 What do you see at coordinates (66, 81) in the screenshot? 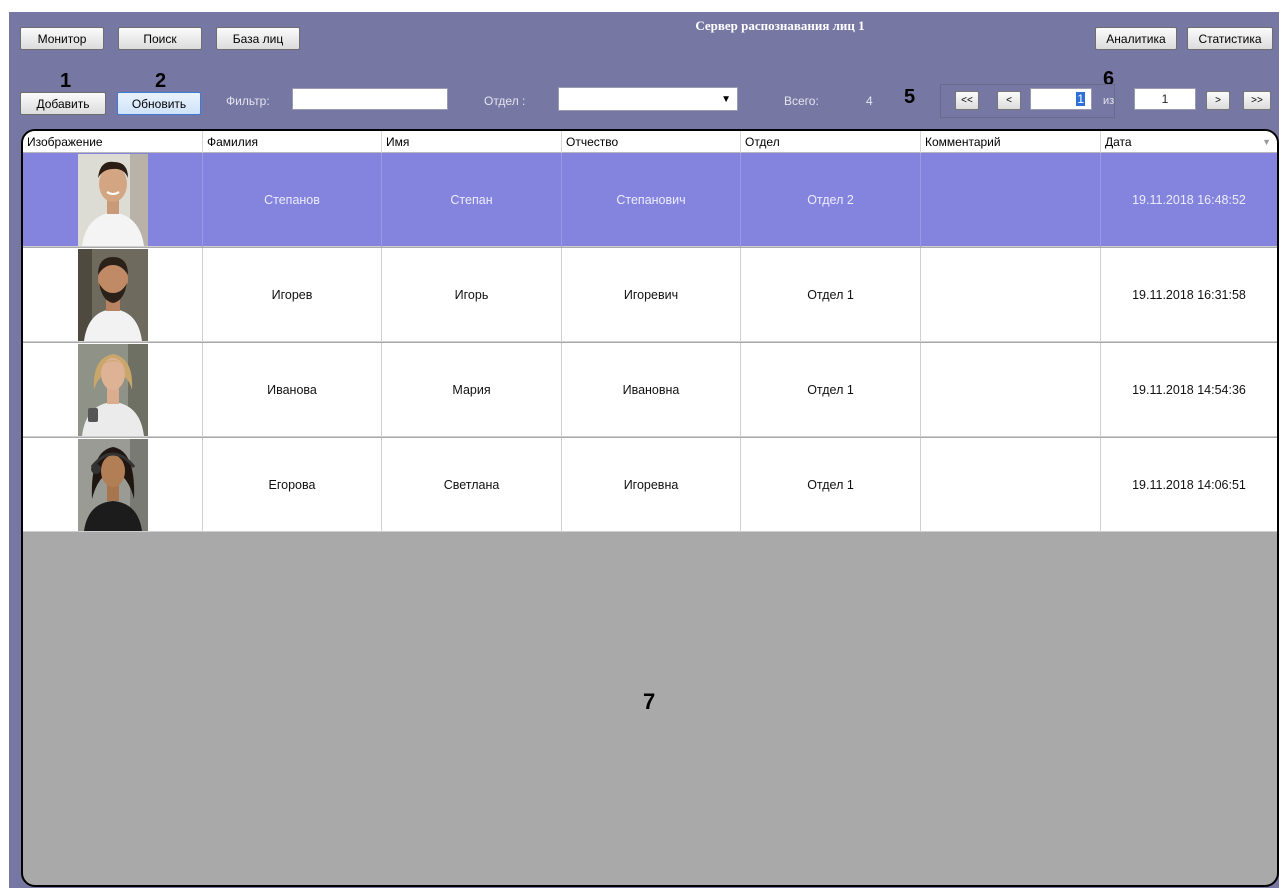
I see `callout-1: 1` at bounding box center [66, 81].